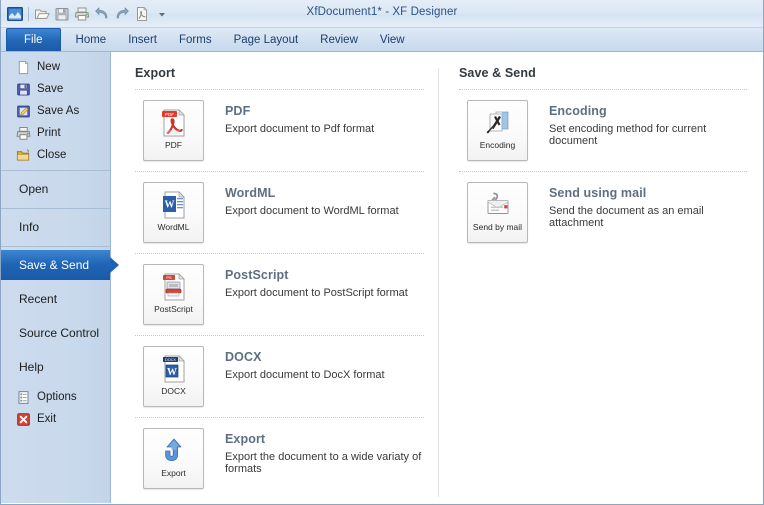 The image size is (764, 505). Describe the element at coordinates (23, 111) in the screenshot. I see `save-as-icon` at that location.